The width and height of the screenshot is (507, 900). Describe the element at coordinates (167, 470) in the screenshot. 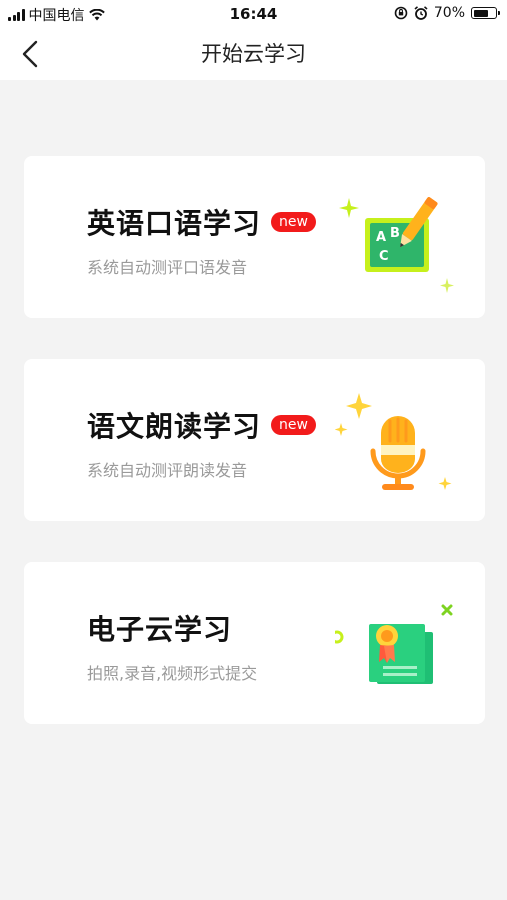

I see `card-subtitle: 系统自动测评朗读发音` at that location.